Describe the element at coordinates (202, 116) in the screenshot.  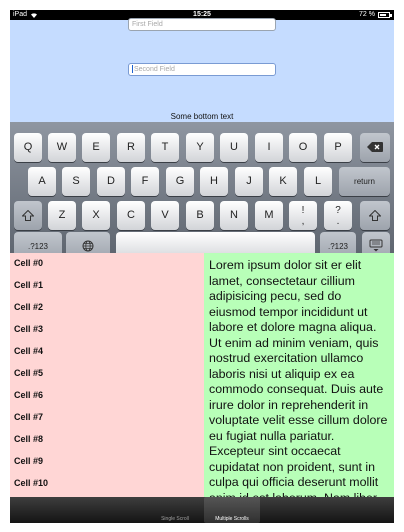
I see `bottom-text: Some bottom text` at that location.